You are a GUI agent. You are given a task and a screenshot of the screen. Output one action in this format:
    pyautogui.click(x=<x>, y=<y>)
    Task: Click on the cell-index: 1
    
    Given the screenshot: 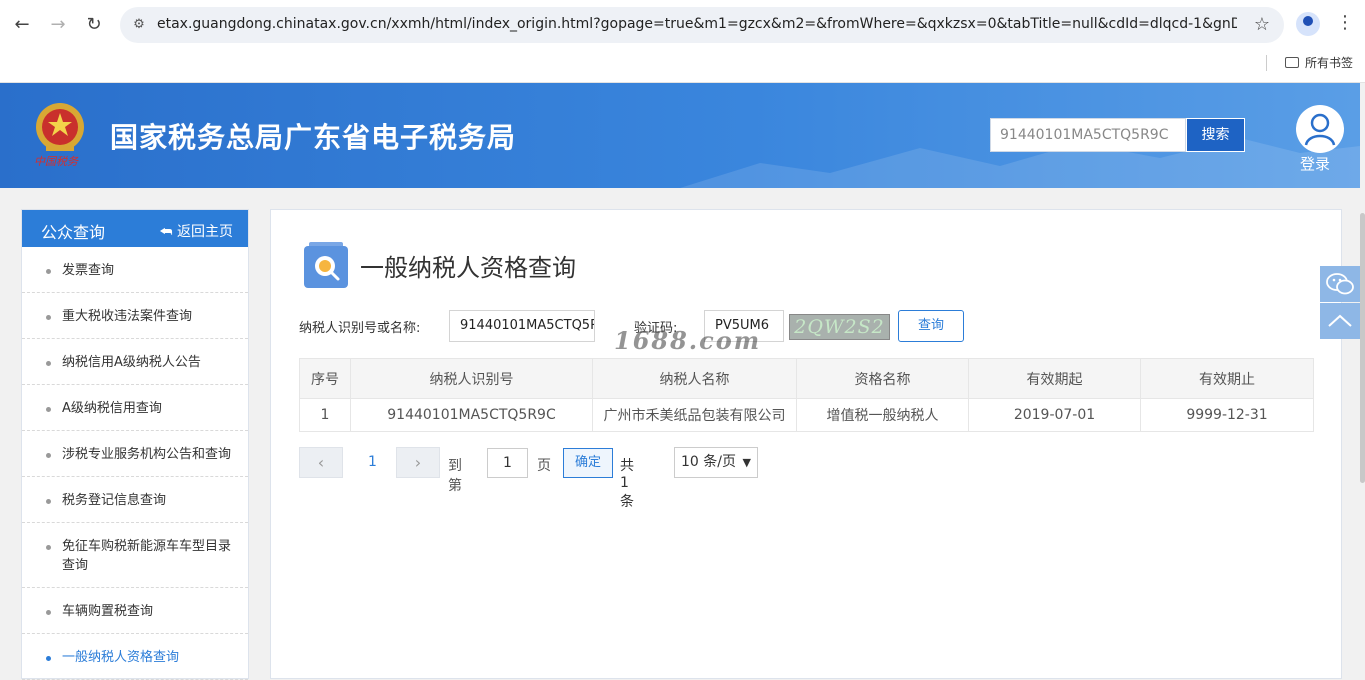 What is the action you would take?
    pyautogui.click(x=325, y=415)
    